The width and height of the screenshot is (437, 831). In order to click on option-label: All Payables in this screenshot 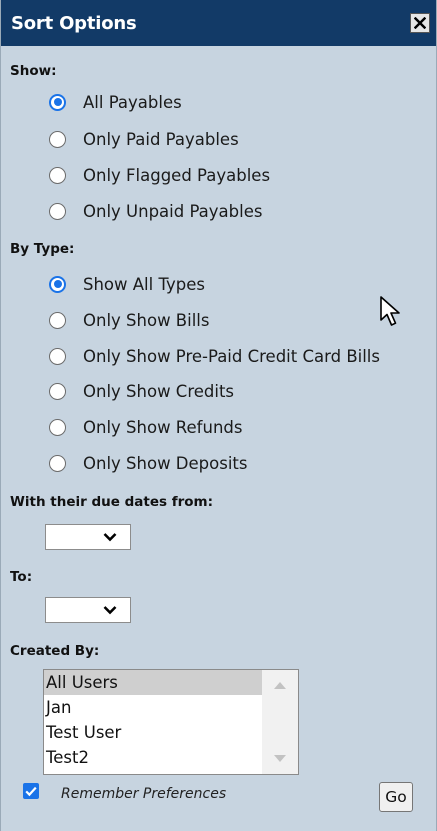, I will do `click(132, 102)`.